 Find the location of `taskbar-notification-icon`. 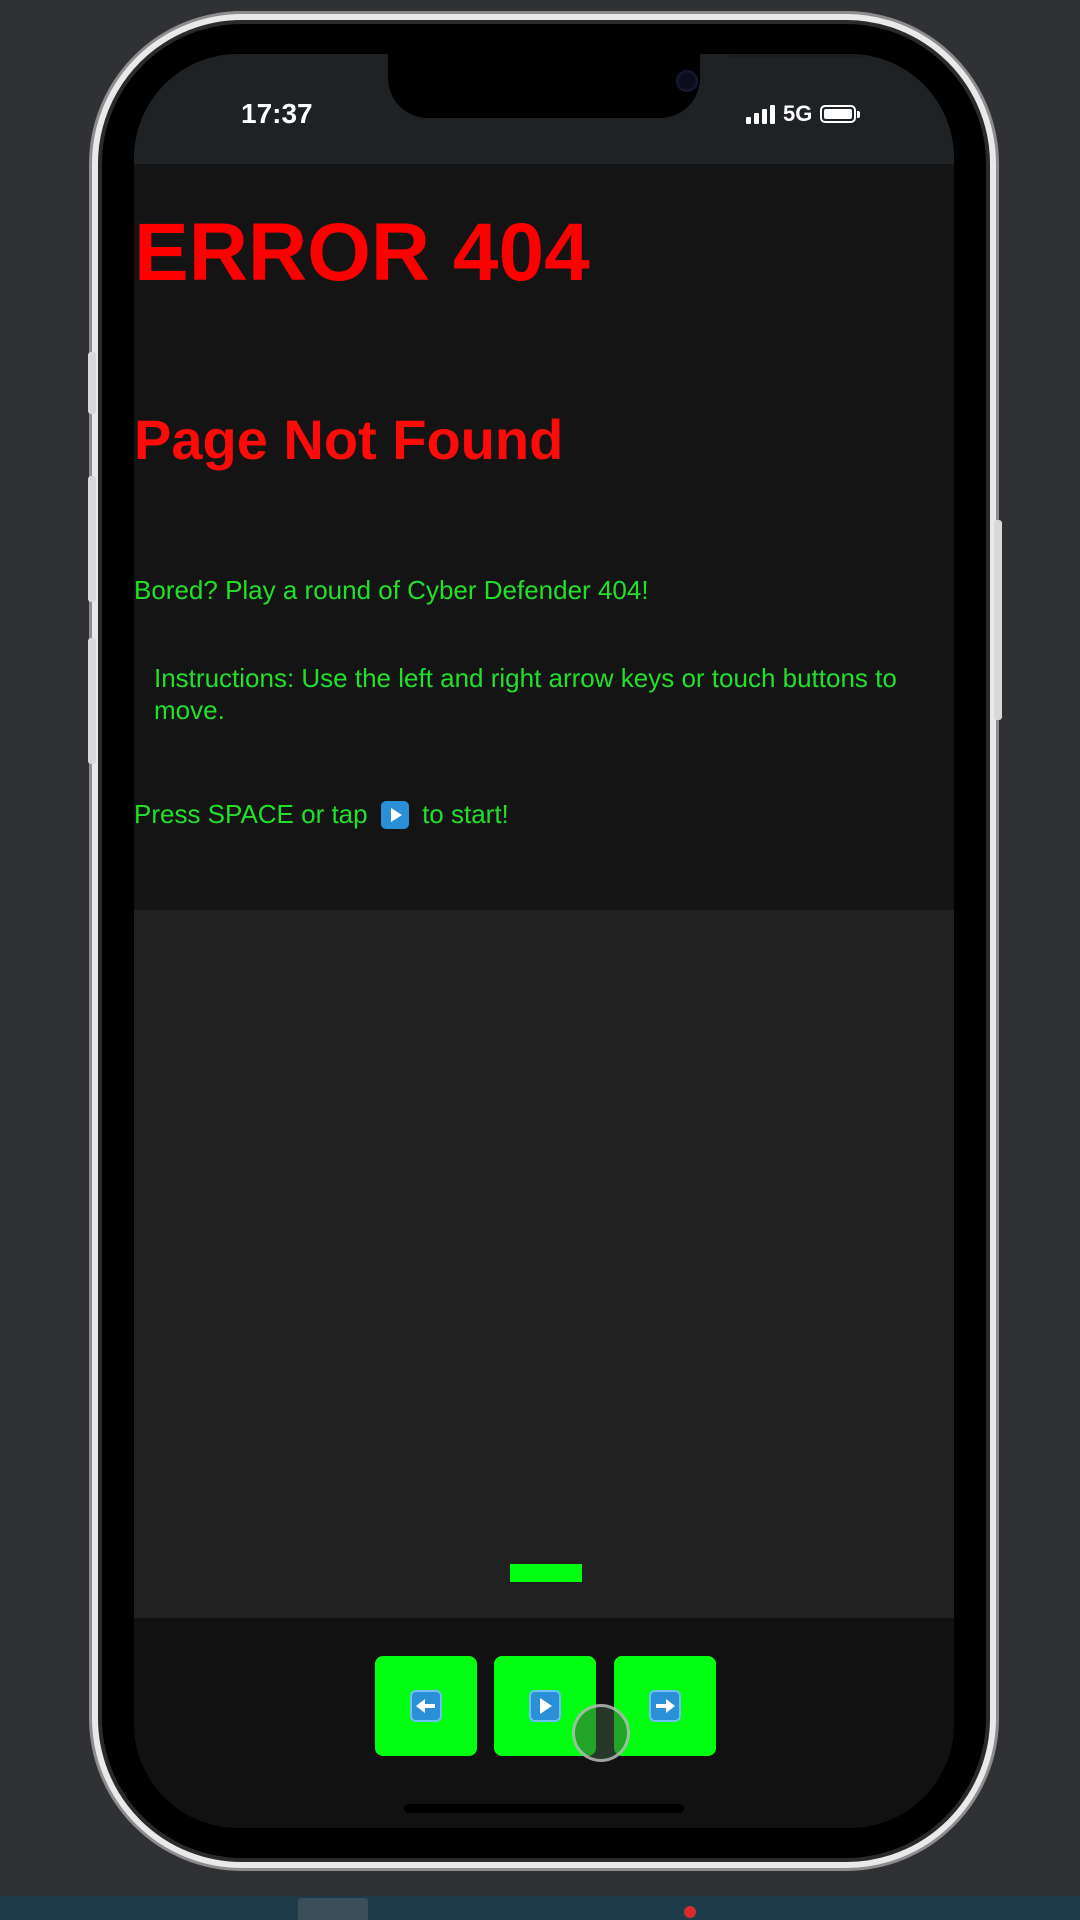

taskbar-notification-icon is located at coordinates (690, 1912).